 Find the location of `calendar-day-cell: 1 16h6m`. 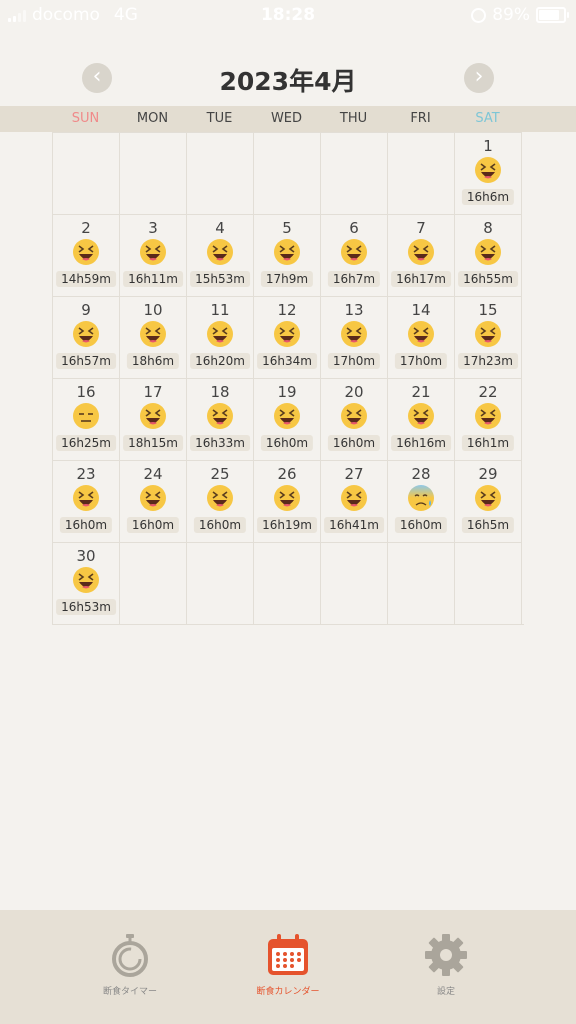

calendar-day-cell: 1 16h6m is located at coordinates (488, 173).